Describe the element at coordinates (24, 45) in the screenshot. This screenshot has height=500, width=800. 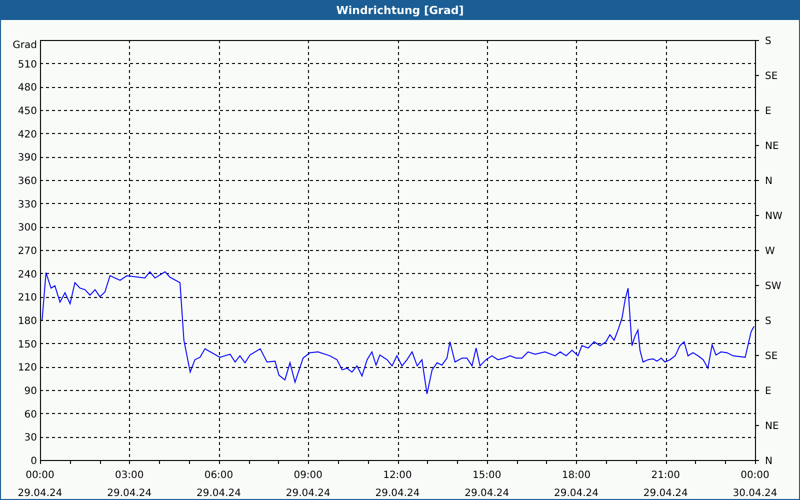
I see `axis-title: Grad` at that location.